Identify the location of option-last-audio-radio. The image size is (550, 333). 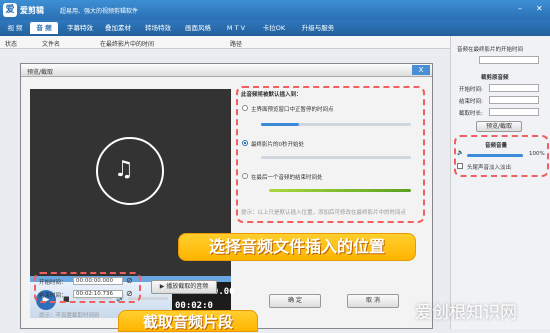
(245, 176).